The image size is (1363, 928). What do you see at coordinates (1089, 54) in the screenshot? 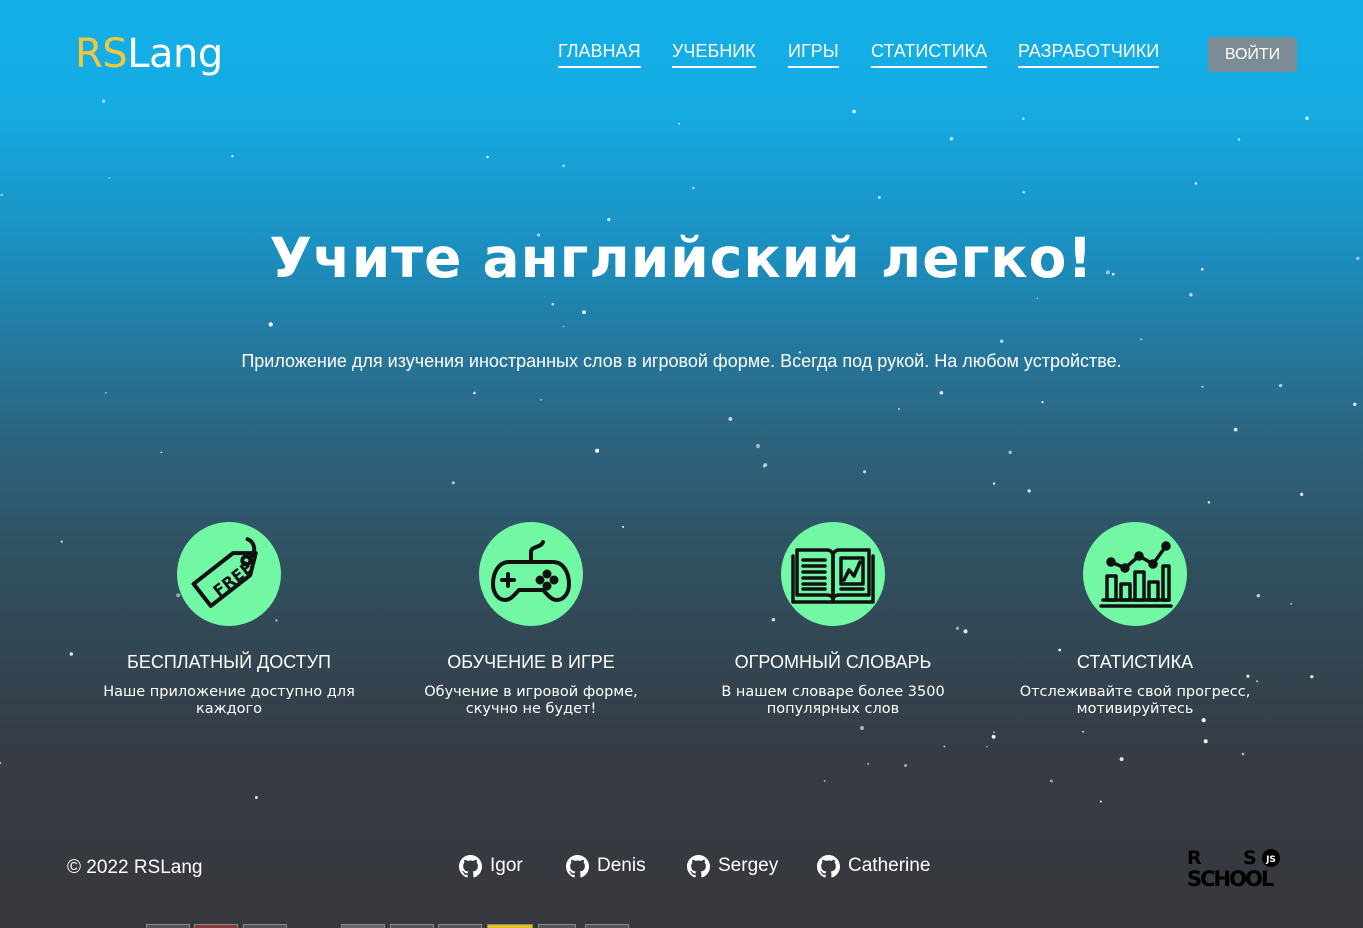
I see `nav-developers: РАЗРАБОТЧИКИ` at bounding box center [1089, 54].